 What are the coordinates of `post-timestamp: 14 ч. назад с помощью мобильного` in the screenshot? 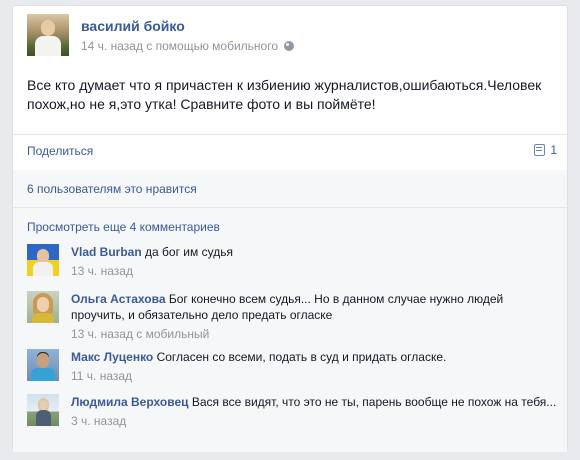 It's located at (179, 46).